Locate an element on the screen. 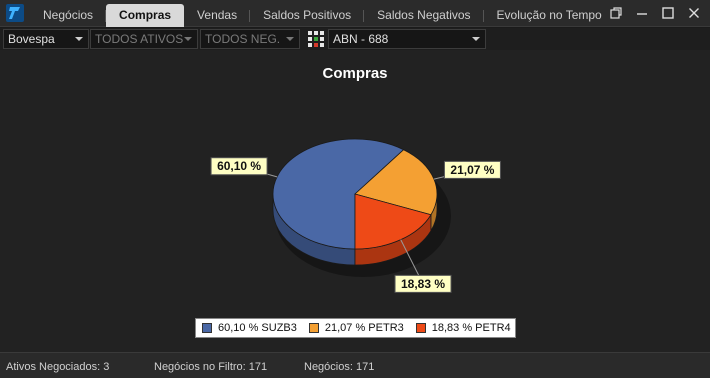 The image size is (710, 378). chart-title: Compras is located at coordinates (355, 73).